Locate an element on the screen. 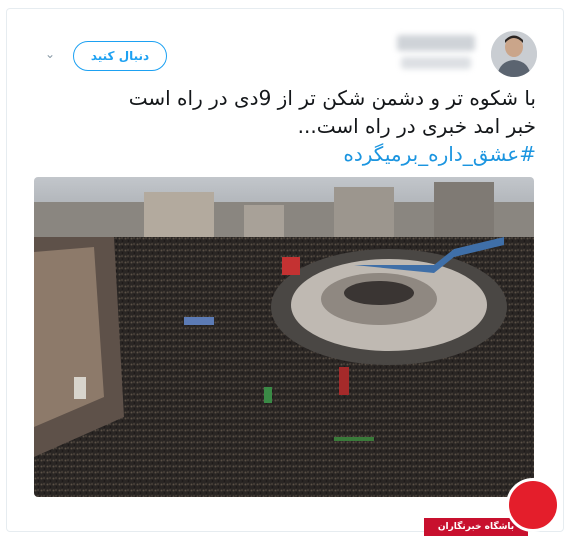 The height and width of the screenshot is (538, 570). follow-button: دنبال کنید is located at coordinates (120, 56).